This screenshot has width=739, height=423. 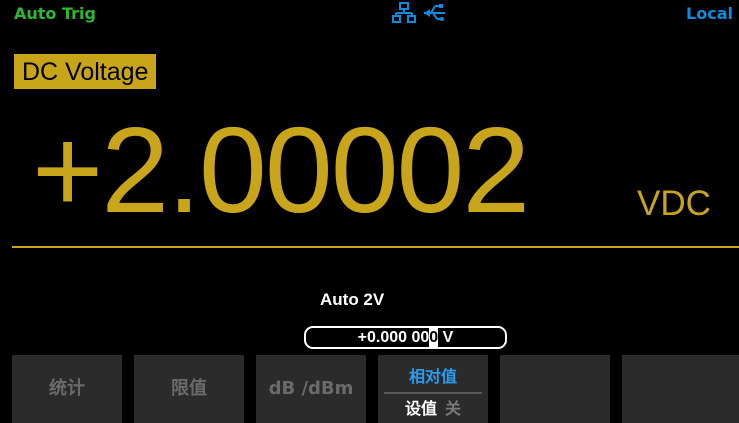 What do you see at coordinates (393, 337) in the screenshot?
I see `setpoint-prefix: +0.000 00` at bounding box center [393, 337].